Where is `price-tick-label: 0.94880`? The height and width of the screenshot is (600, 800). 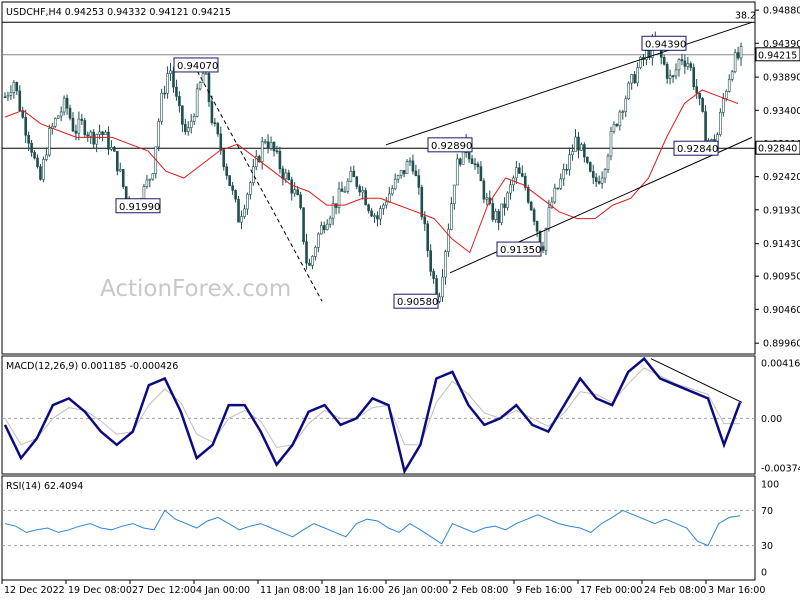
price-tick-label: 0.94880 is located at coordinates (781, 11).